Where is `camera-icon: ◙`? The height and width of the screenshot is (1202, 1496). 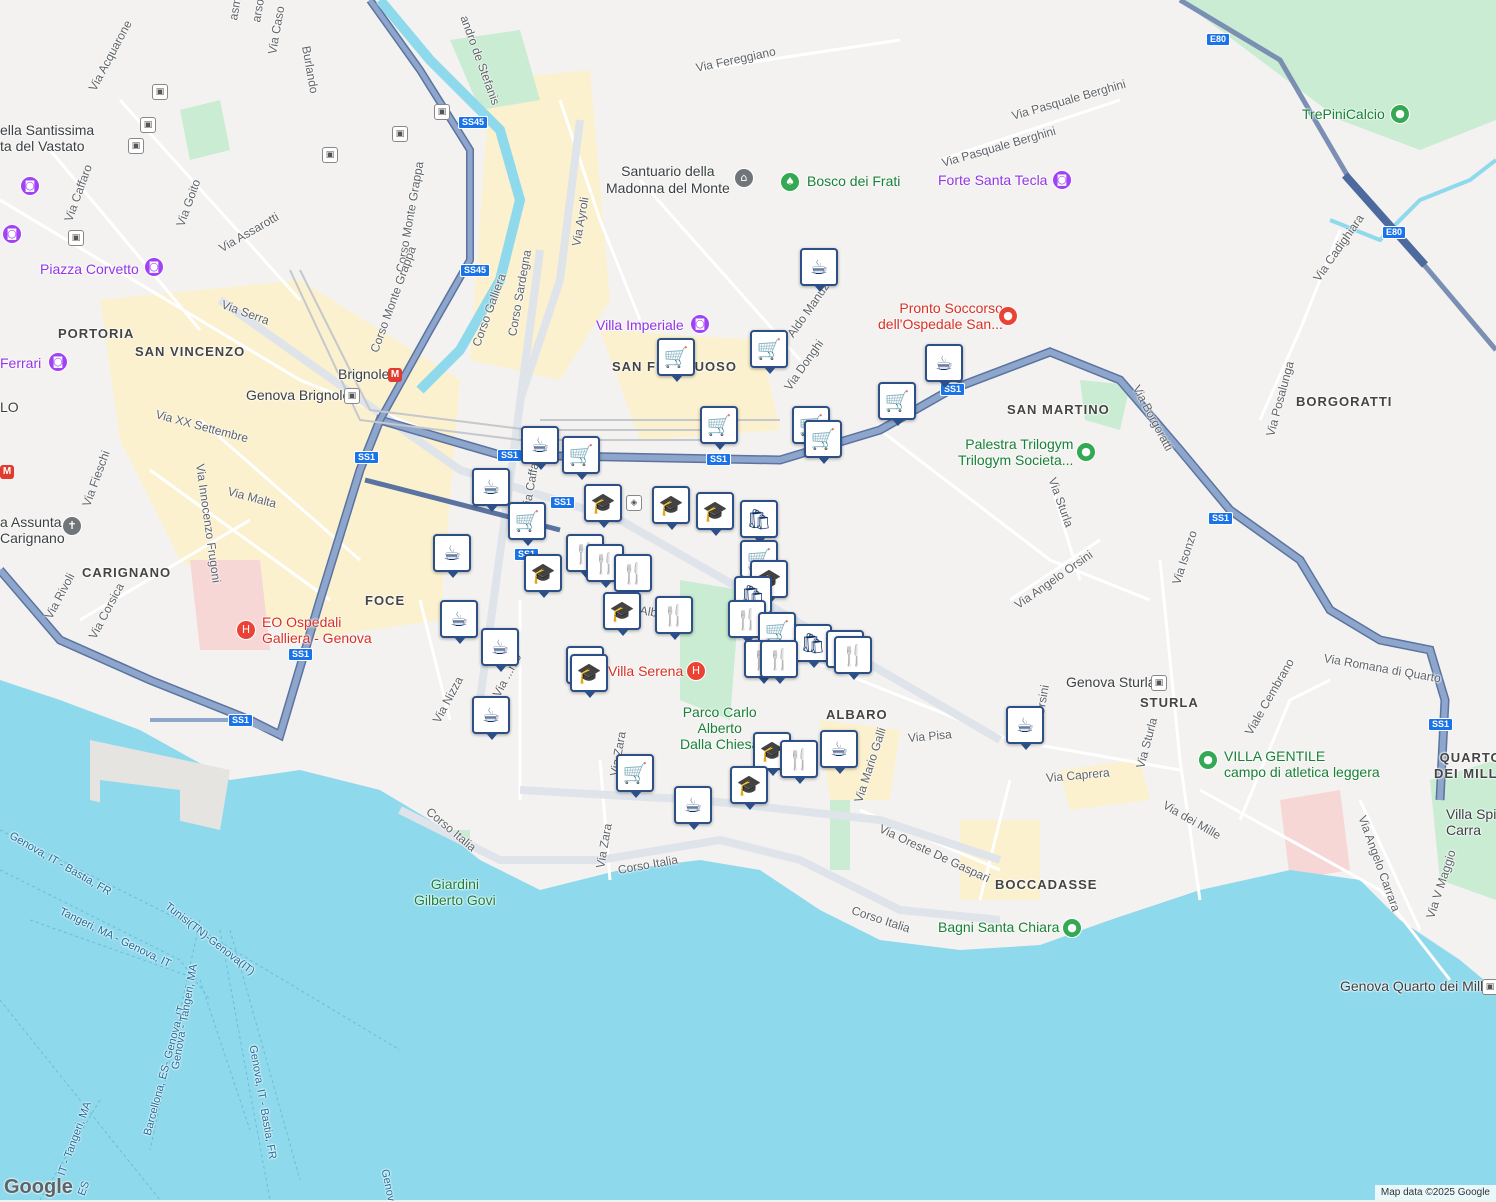 camera-icon: ◙ is located at coordinates (30, 186).